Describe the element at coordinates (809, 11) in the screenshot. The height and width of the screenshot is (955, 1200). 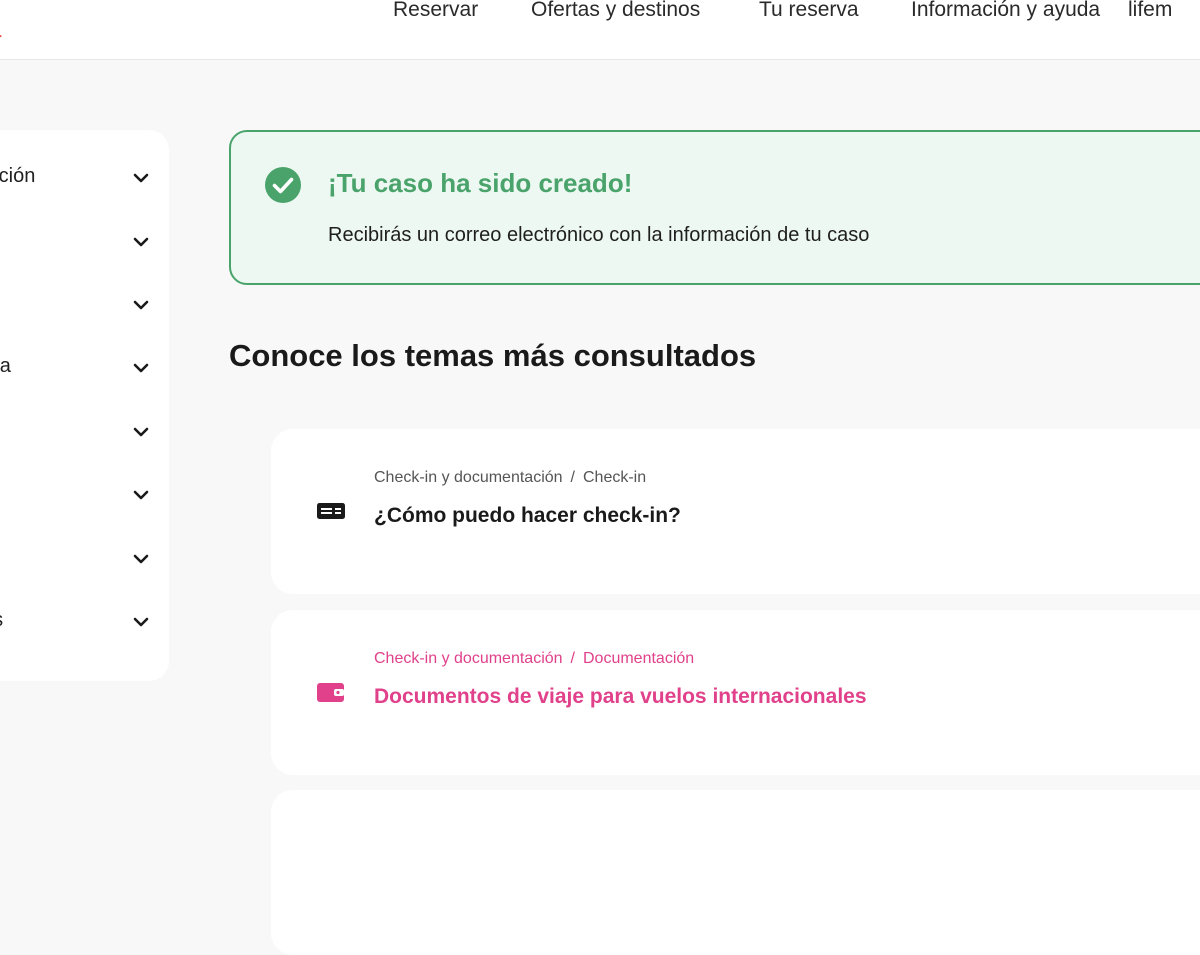
I see `nav-tu-reserva: Tu reserva` at that location.